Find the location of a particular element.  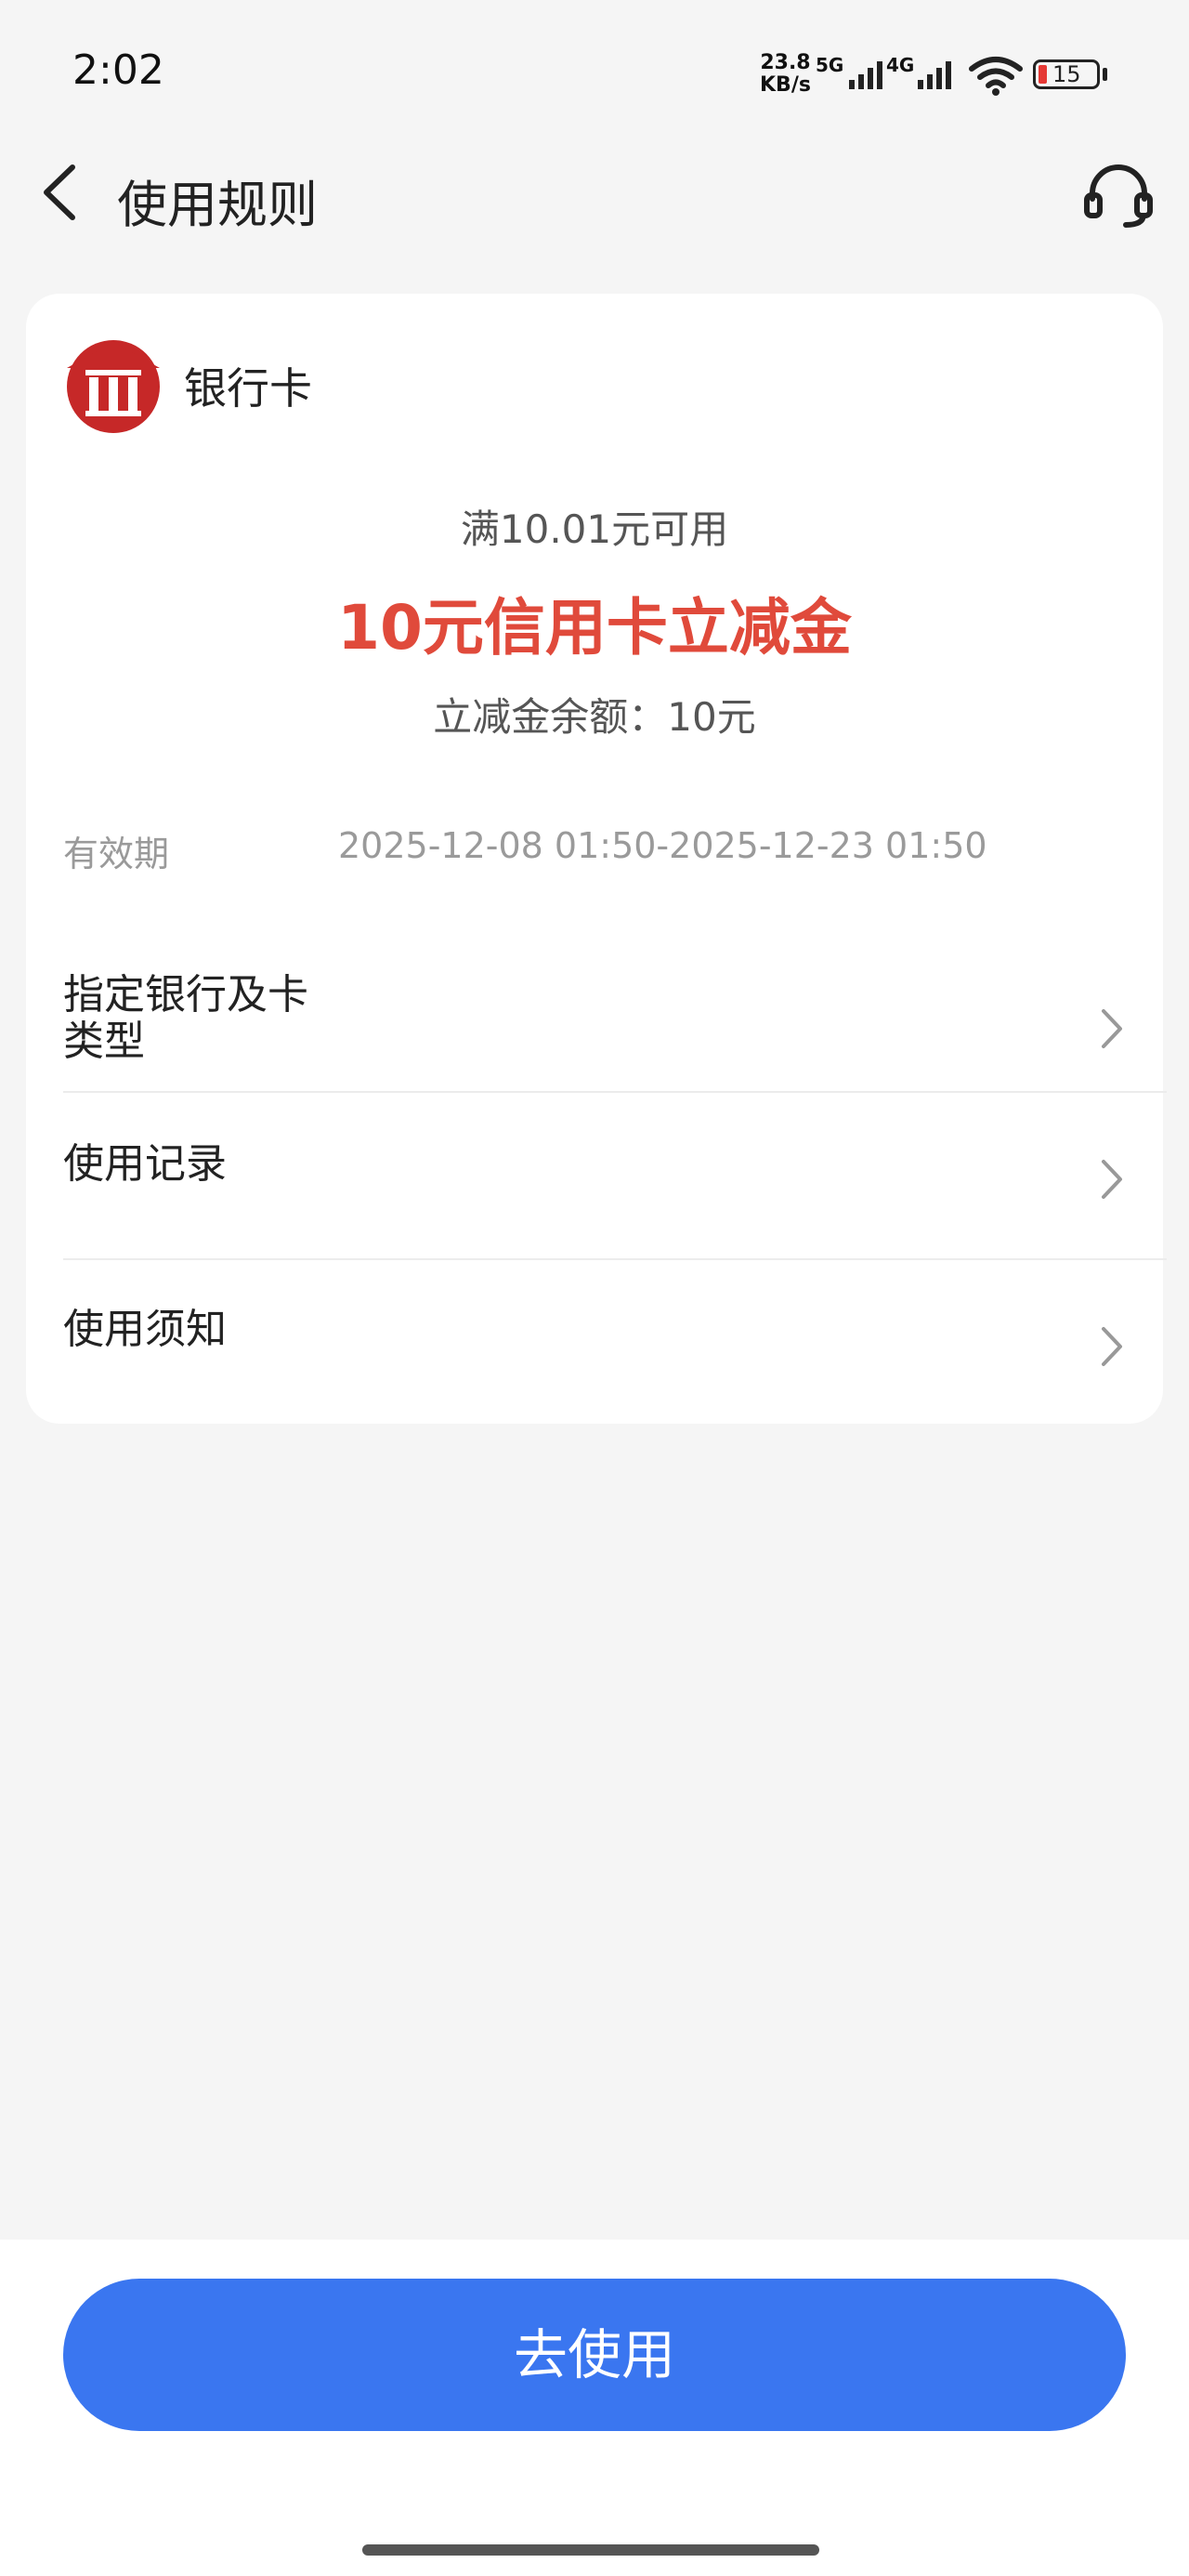

bottom-action-bar: 去使用 is located at coordinates (594, 2408).